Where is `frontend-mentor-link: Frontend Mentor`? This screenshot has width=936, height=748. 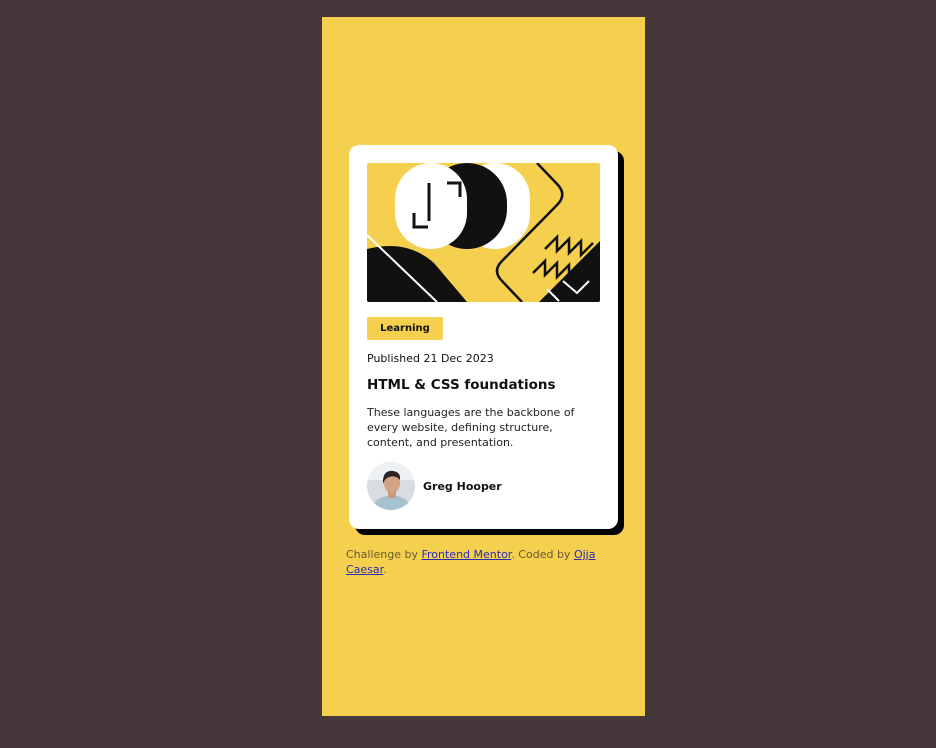 frontend-mentor-link: Frontend Mentor is located at coordinates (466, 554).